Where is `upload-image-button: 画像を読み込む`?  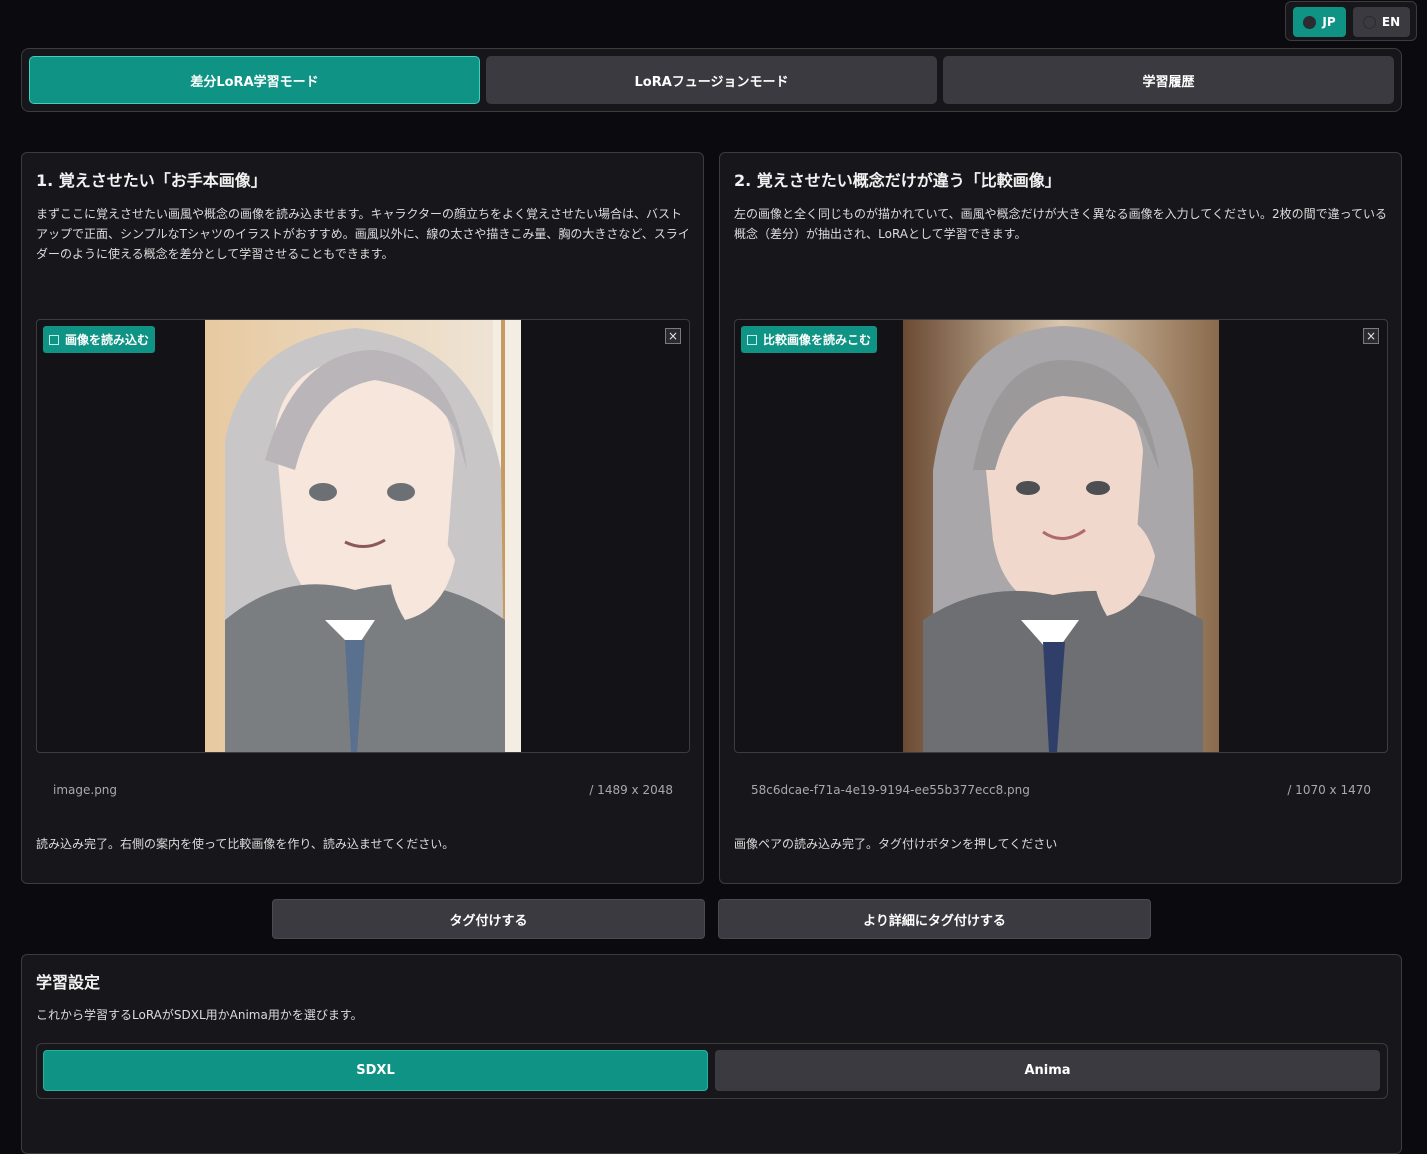
upload-image-button: 画像を読み込む is located at coordinates (99, 339).